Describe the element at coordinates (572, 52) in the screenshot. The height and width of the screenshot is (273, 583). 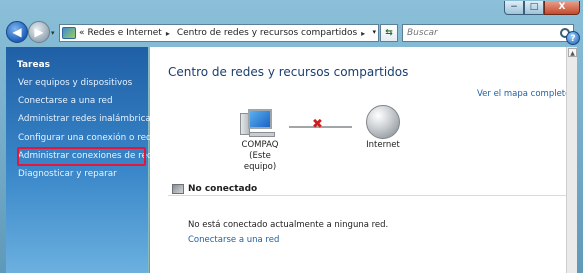
I see `scroll-up-icon: ▲` at that location.